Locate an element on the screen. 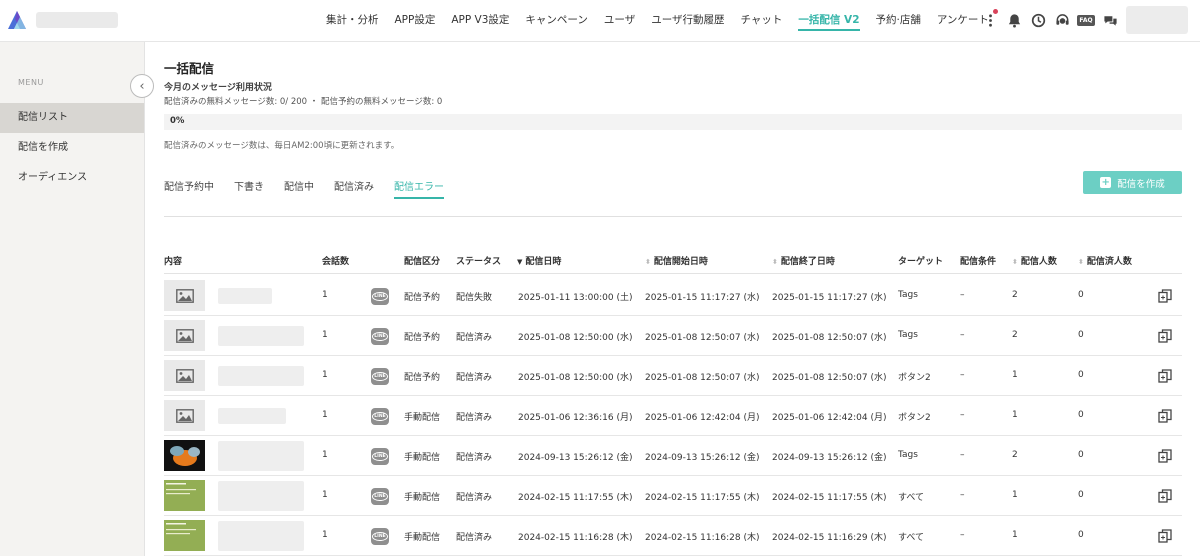 This screenshot has width=1200, height=556. tab-scheduled: 配信予約中 is located at coordinates (189, 188).